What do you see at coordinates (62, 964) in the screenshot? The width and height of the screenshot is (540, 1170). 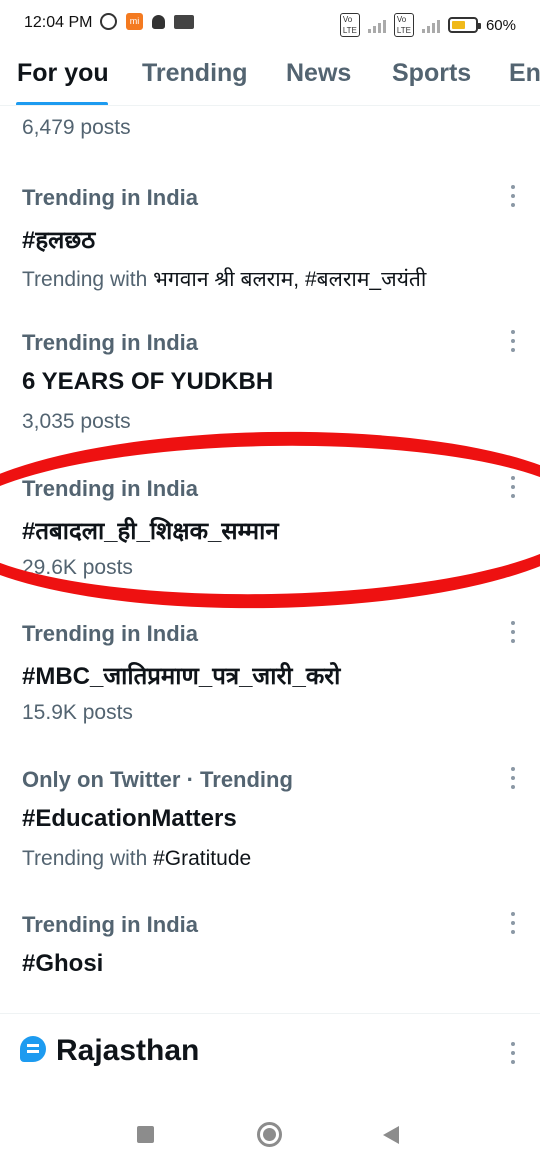 I see `trend-title: #Ghosi` at bounding box center [62, 964].